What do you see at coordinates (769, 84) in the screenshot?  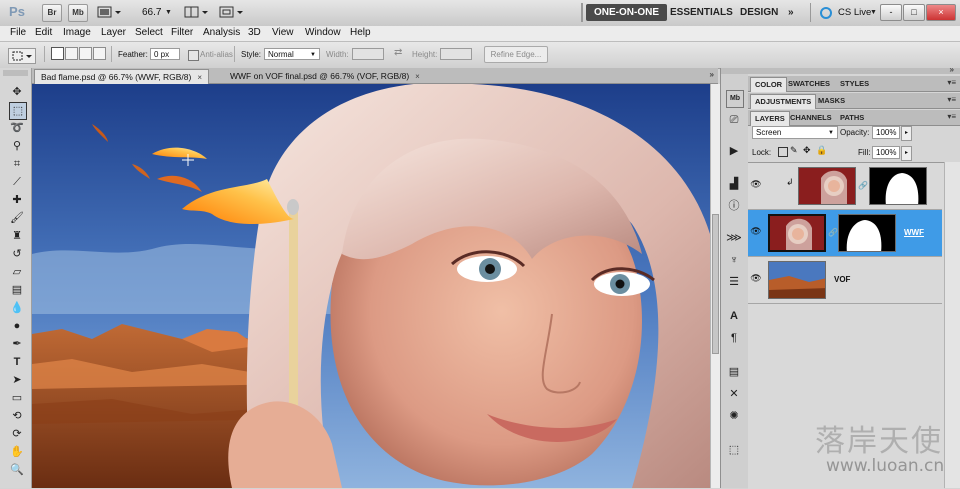 I see `tab-color: COLOR` at bounding box center [769, 84].